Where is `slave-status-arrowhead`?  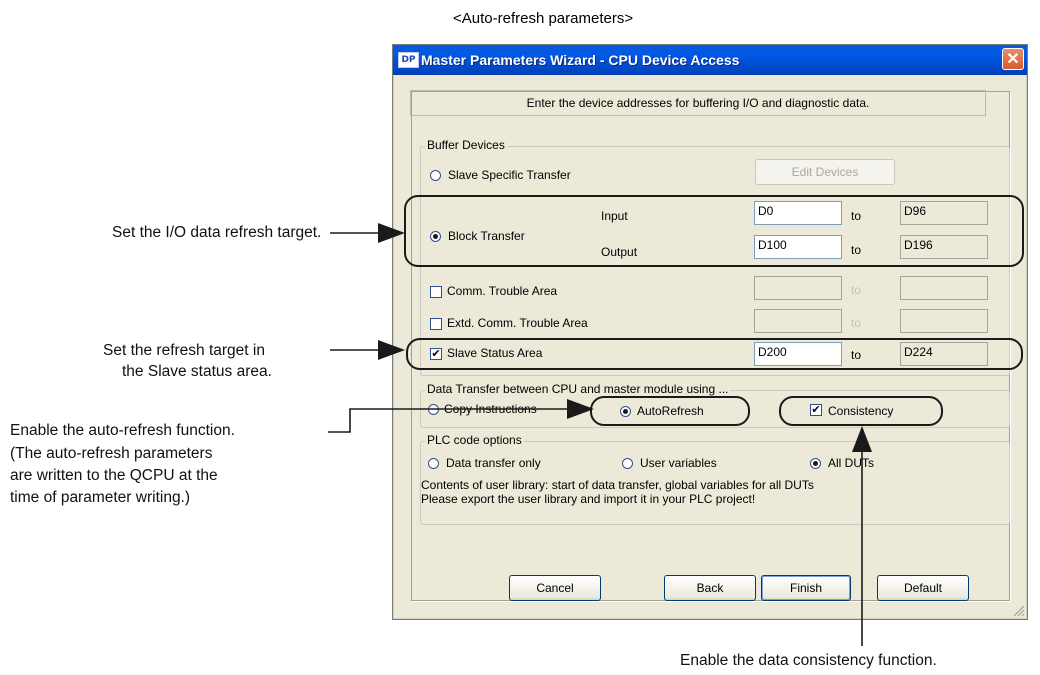
slave-status-arrowhead is located at coordinates (391, 350).